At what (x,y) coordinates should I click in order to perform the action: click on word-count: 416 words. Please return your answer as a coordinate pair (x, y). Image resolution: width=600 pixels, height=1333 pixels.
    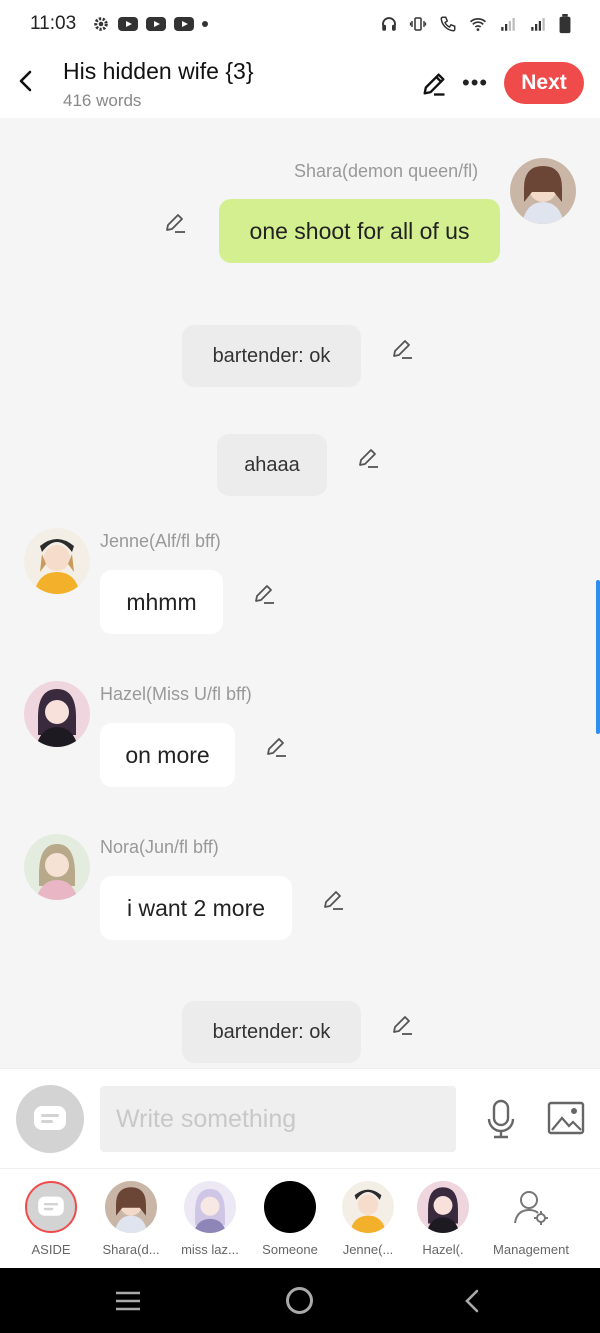
    Looking at the image, I should click on (102, 100).